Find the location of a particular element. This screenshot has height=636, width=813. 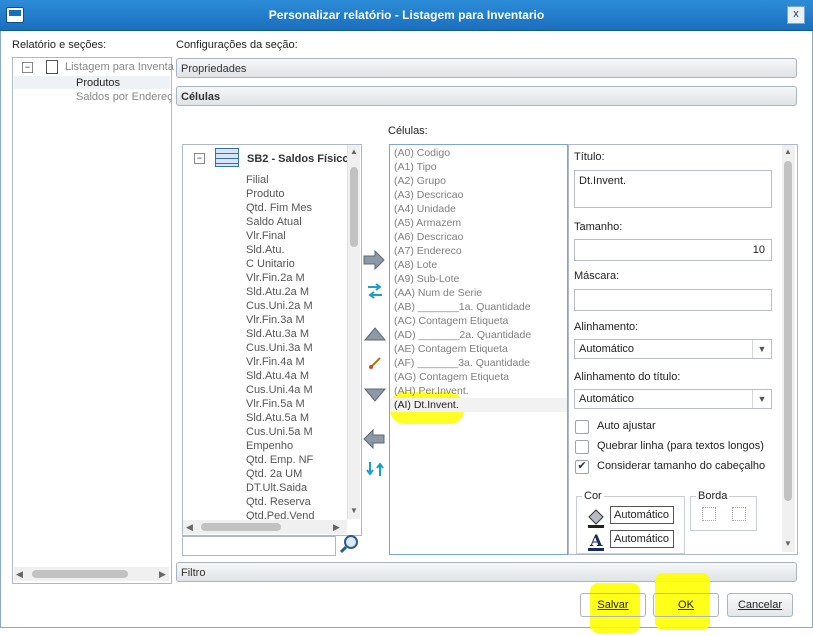

add-all-fields-icon is located at coordinates (375, 291).